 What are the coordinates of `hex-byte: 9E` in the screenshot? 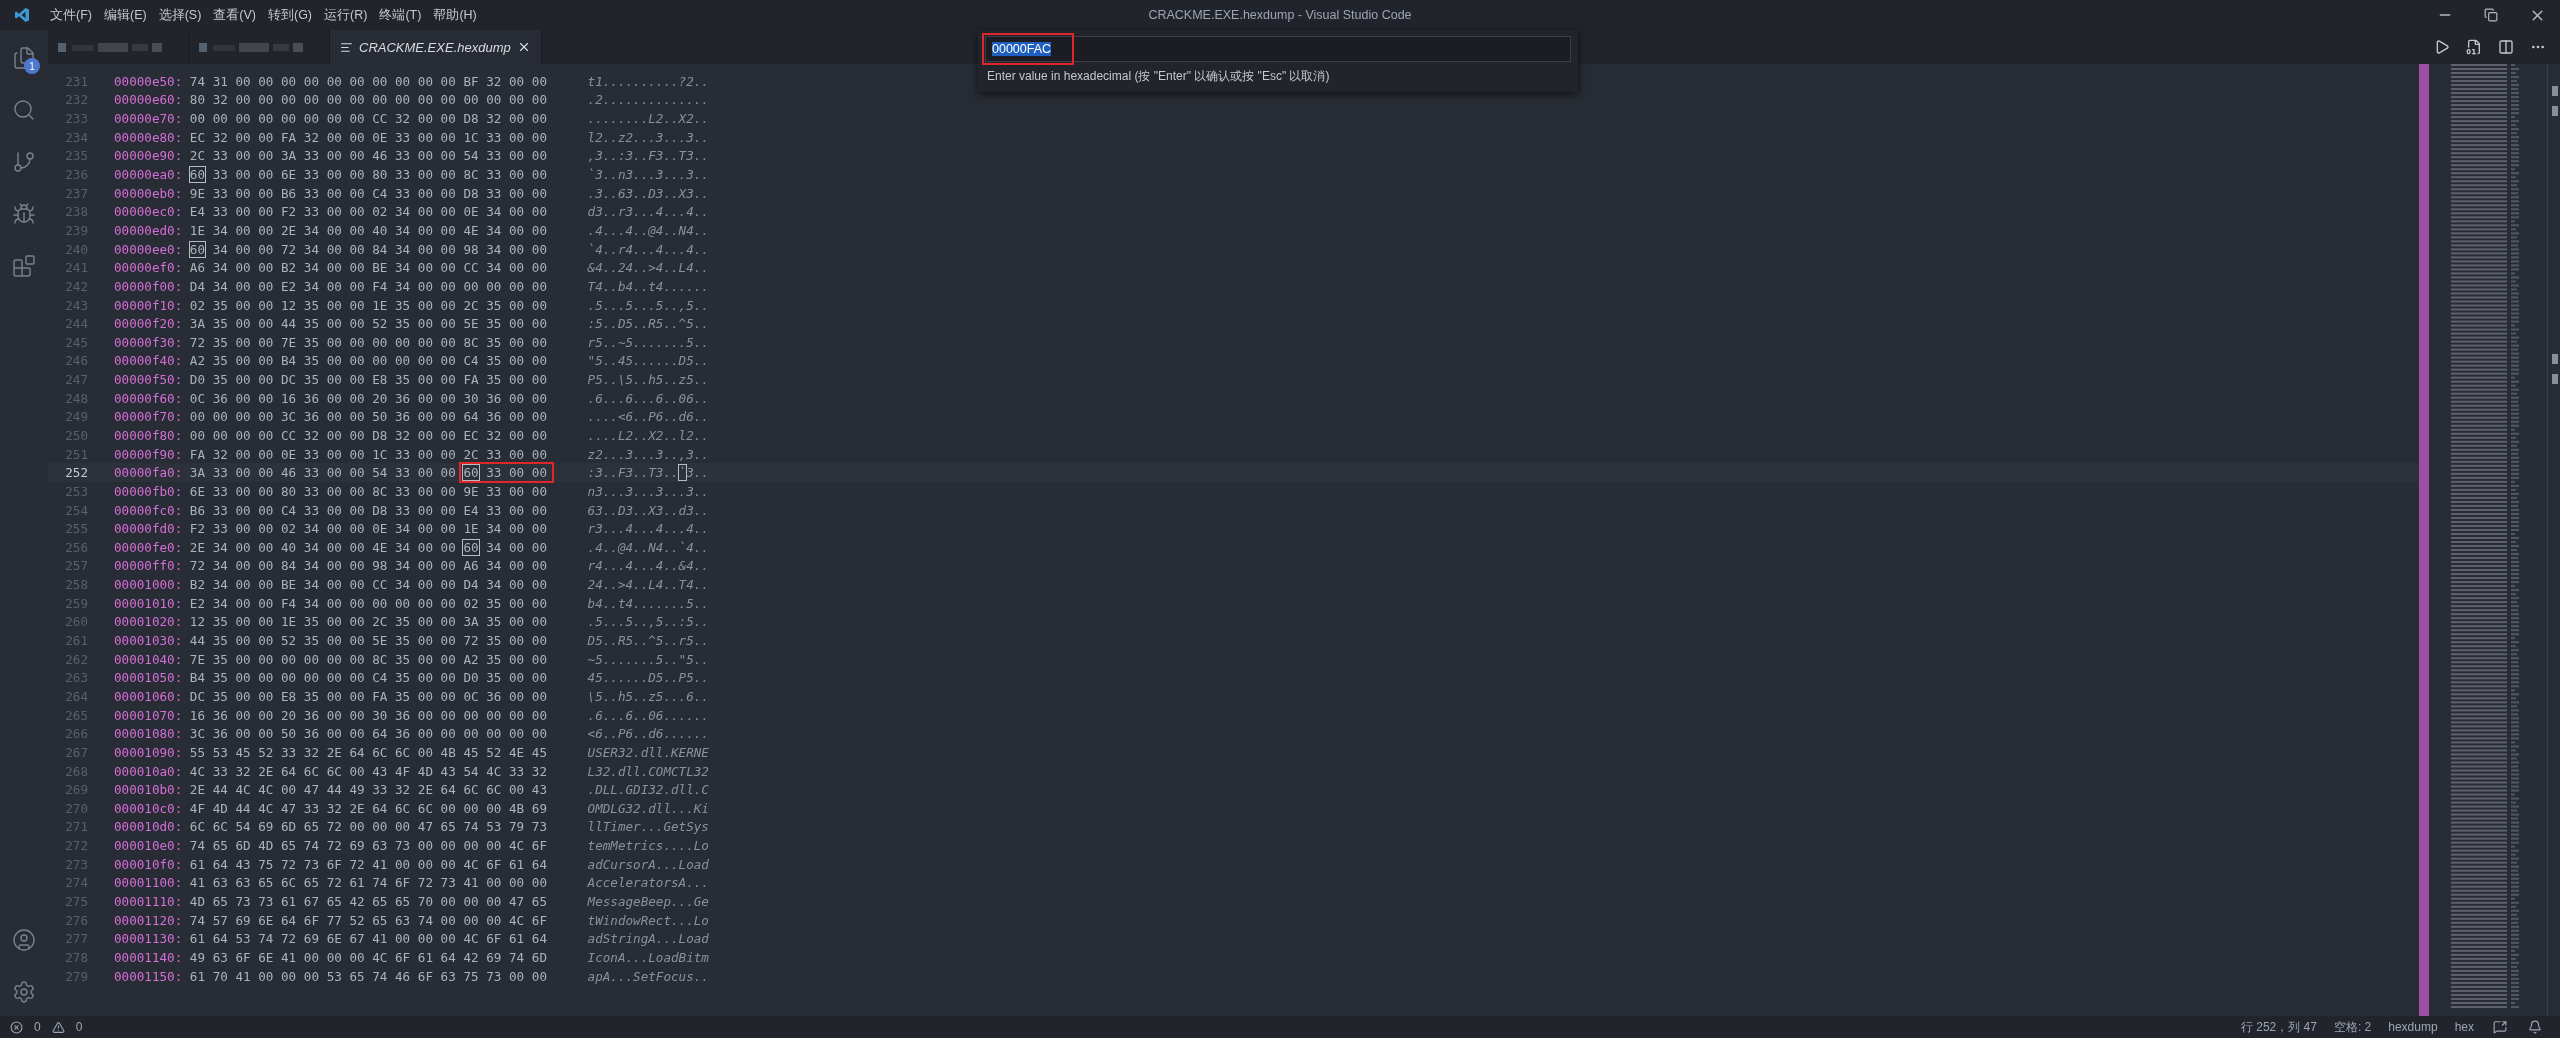 It's located at (197, 193).